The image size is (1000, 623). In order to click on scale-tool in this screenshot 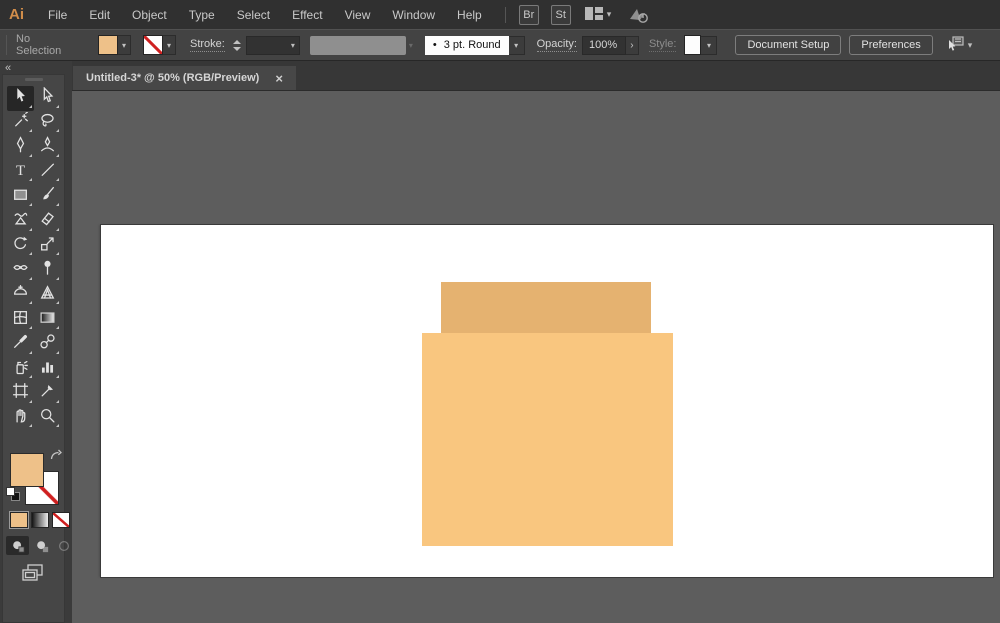, I will do `click(47, 246)`.